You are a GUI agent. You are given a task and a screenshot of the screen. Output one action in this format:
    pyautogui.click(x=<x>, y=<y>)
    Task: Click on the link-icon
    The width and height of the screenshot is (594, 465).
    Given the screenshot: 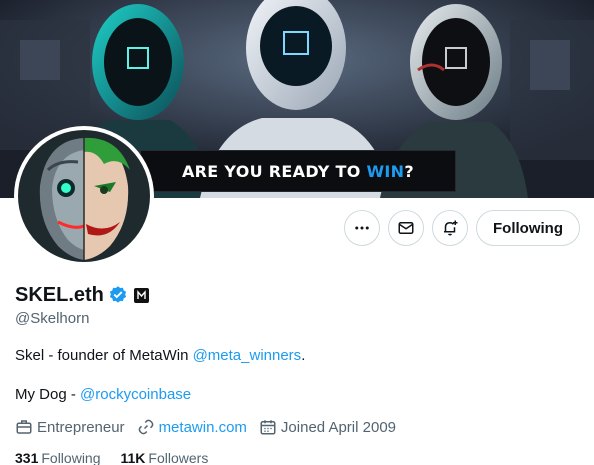 What is the action you would take?
    pyautogui.click(x=145, y=427)
    